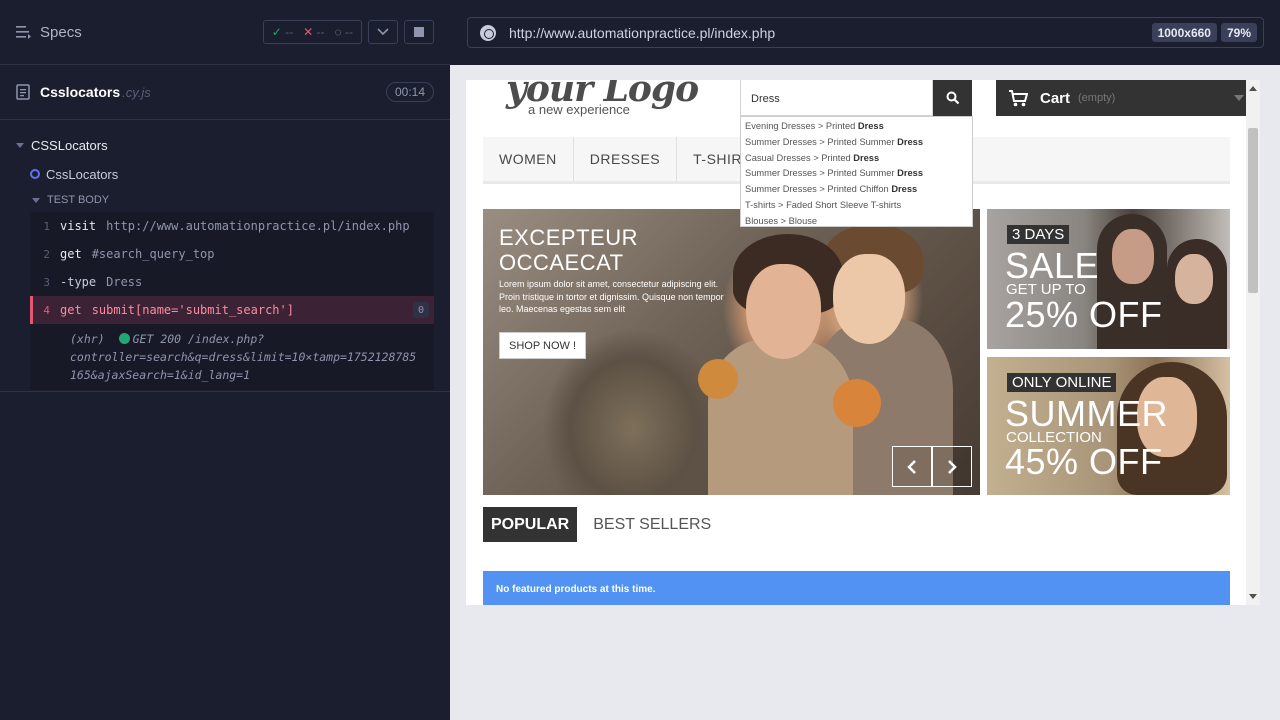  I want to click on suite-title: CSSLocators, so click(69, 145).